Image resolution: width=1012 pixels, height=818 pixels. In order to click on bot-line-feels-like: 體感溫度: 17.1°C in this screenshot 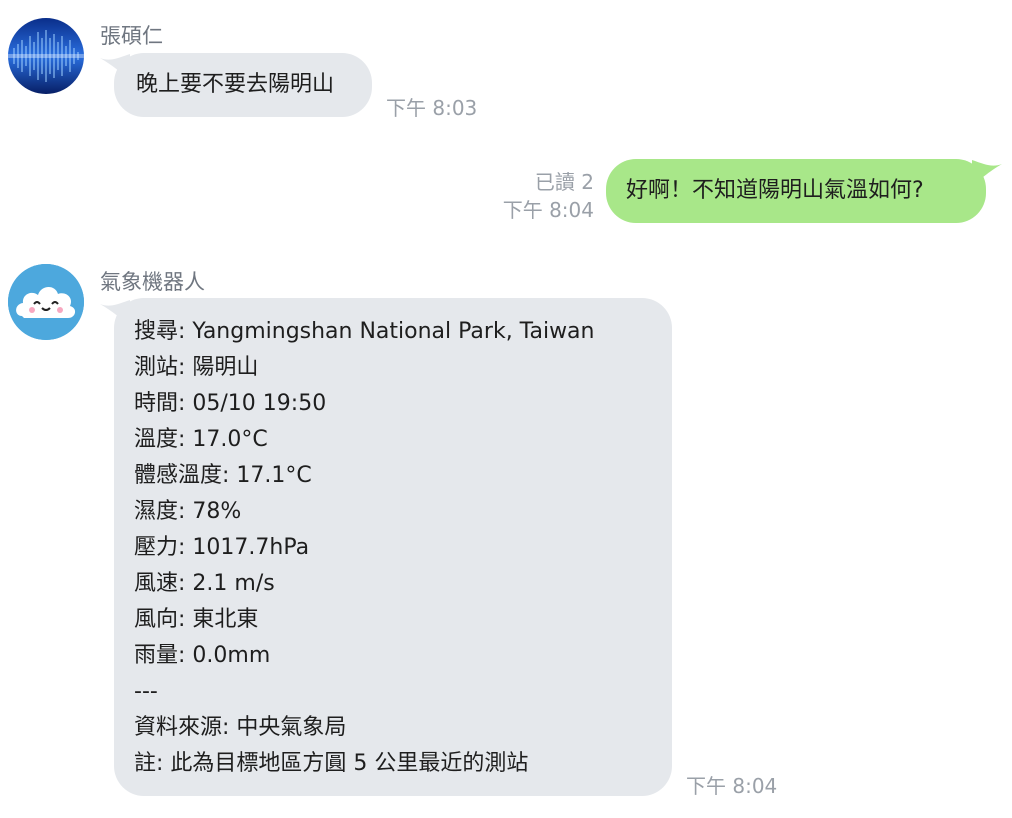, I will do `click(223, 475)`.